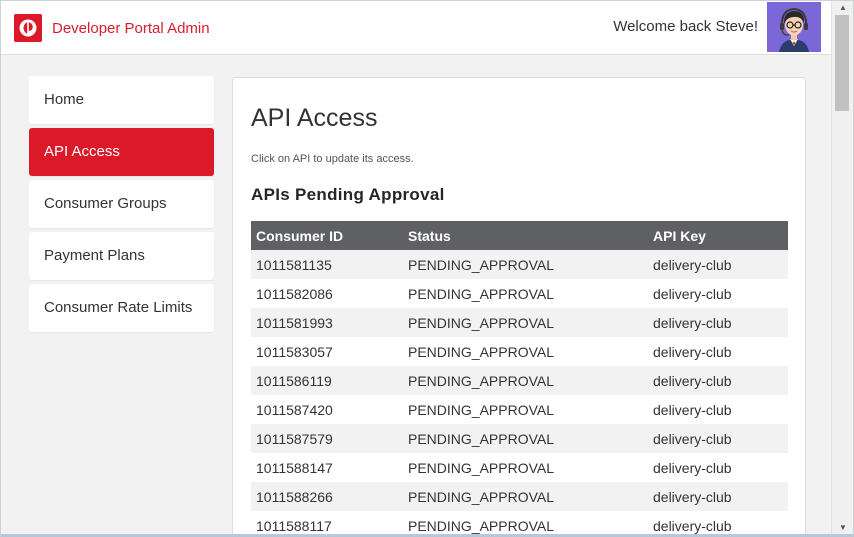  What do you see at coordinates (131, 28) in the screenshot?
I see `app-title: Developer Portal Admin` at bounding box center [131, 28].